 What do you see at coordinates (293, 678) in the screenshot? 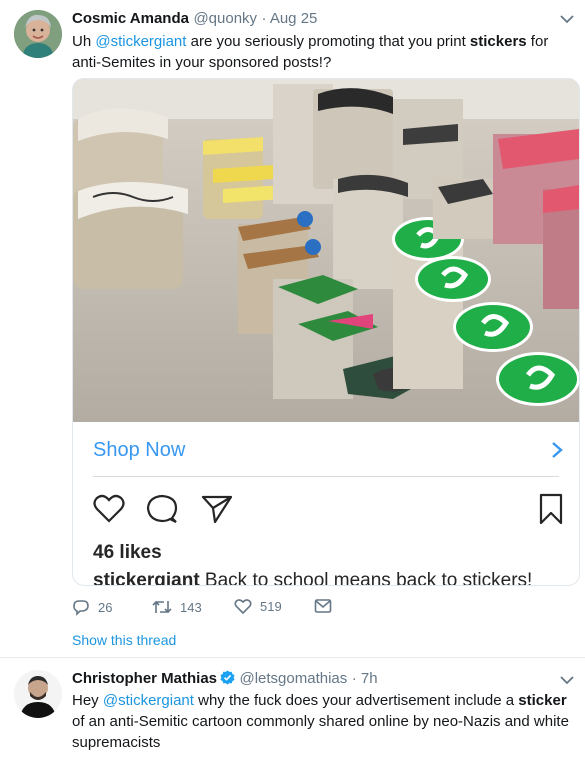
I see `user-handle: @letsgomathias` at bounding box center [293, 678].